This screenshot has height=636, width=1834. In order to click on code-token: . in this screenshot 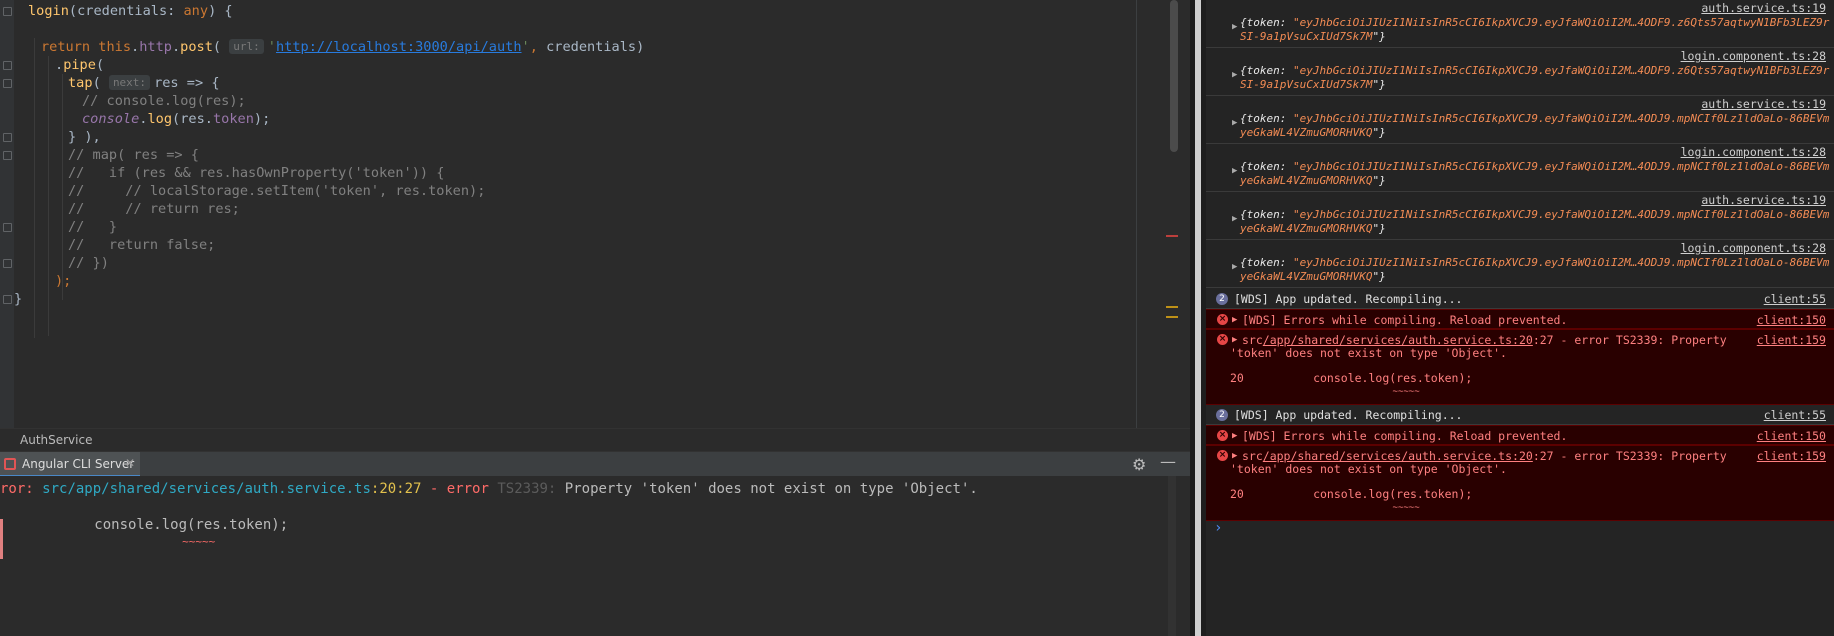, I will do `click(59, 65)`.